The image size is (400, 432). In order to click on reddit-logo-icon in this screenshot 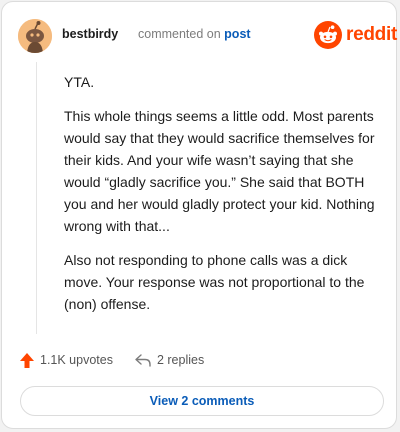, I will do `click(328, 35)`.